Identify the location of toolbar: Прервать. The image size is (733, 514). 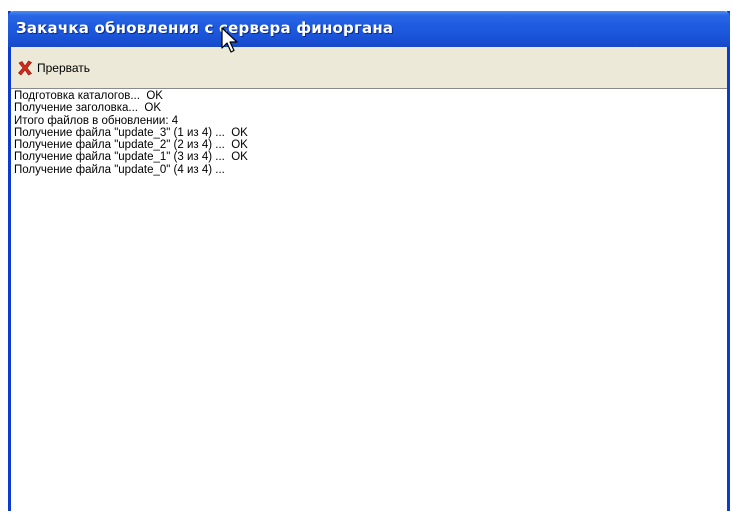
(369, 68).